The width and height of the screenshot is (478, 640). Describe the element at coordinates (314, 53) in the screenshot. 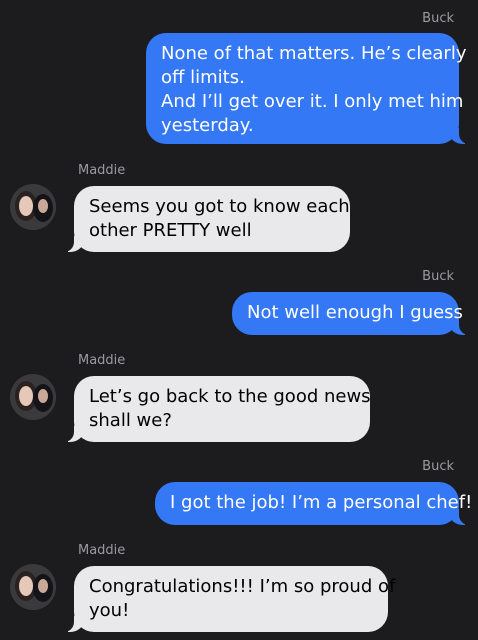

I see `message-text: None of that matters. He’s clearly` at that location.